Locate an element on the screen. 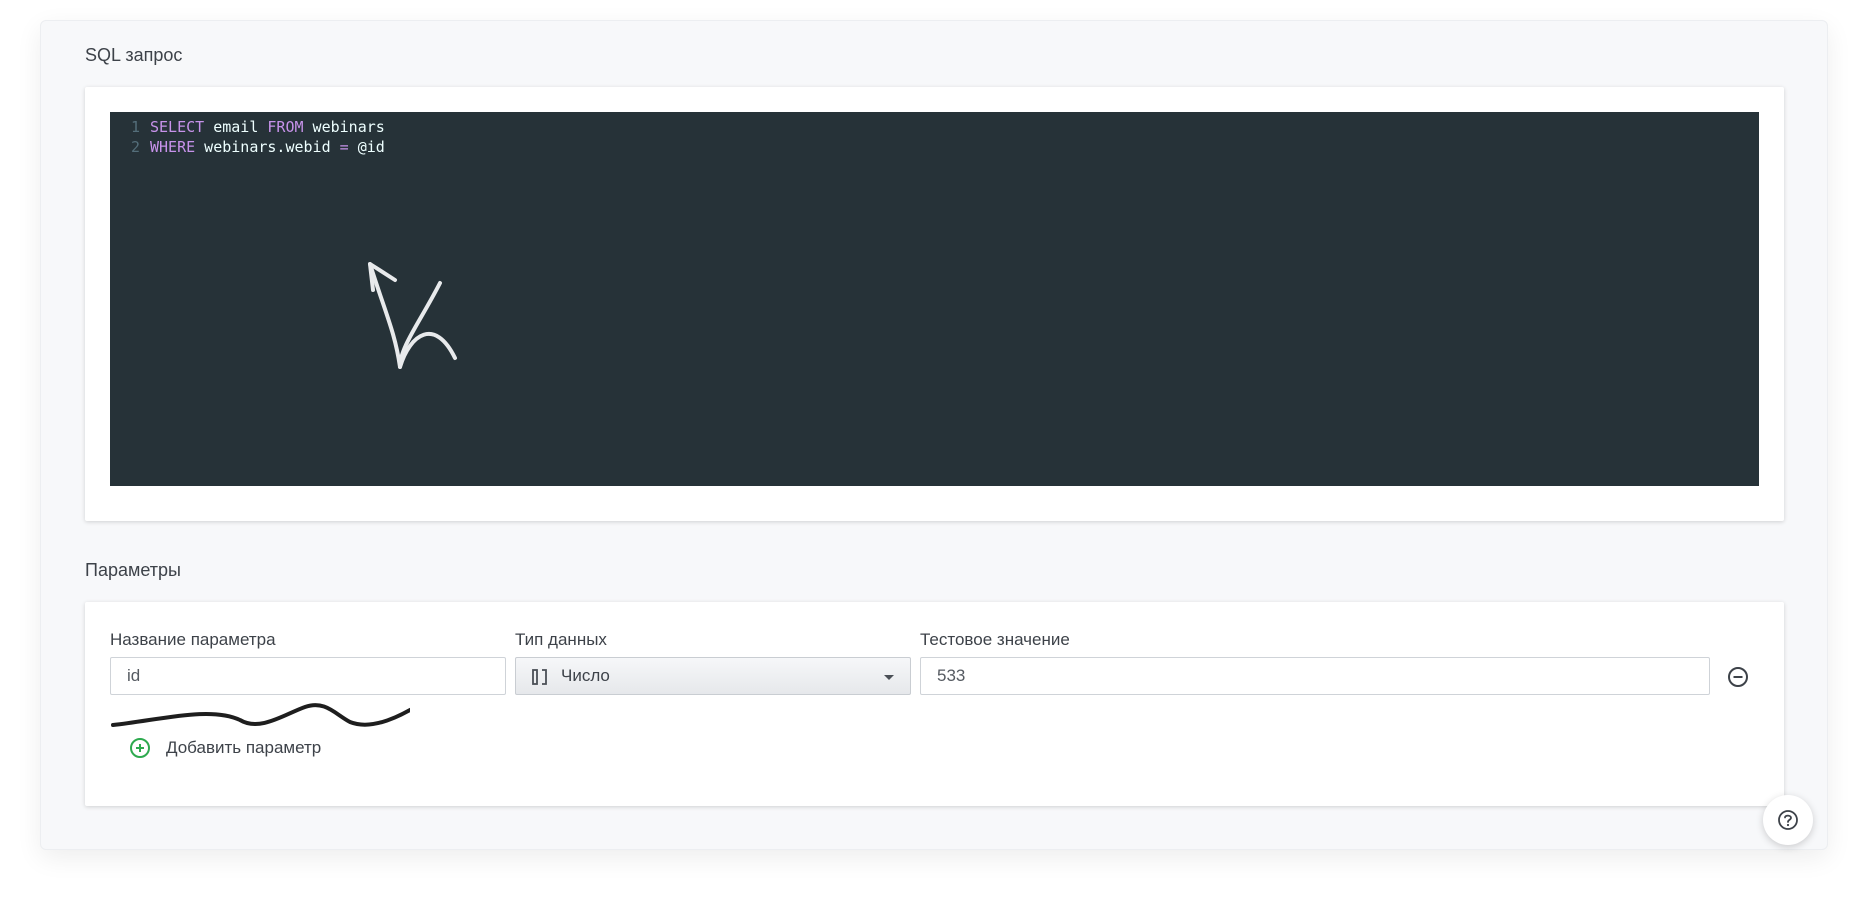 Image resolution: width=1867 pixels, height=909 pixels. data-type-value: Число is located at coordinates (585, 675).